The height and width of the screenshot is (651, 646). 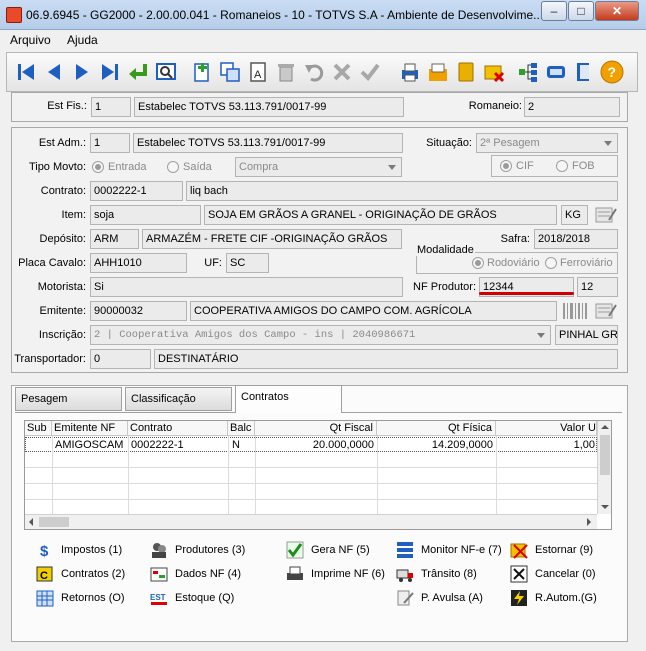 I want to click on retornos-button: Retornos (O), so click(x=80, y=598).